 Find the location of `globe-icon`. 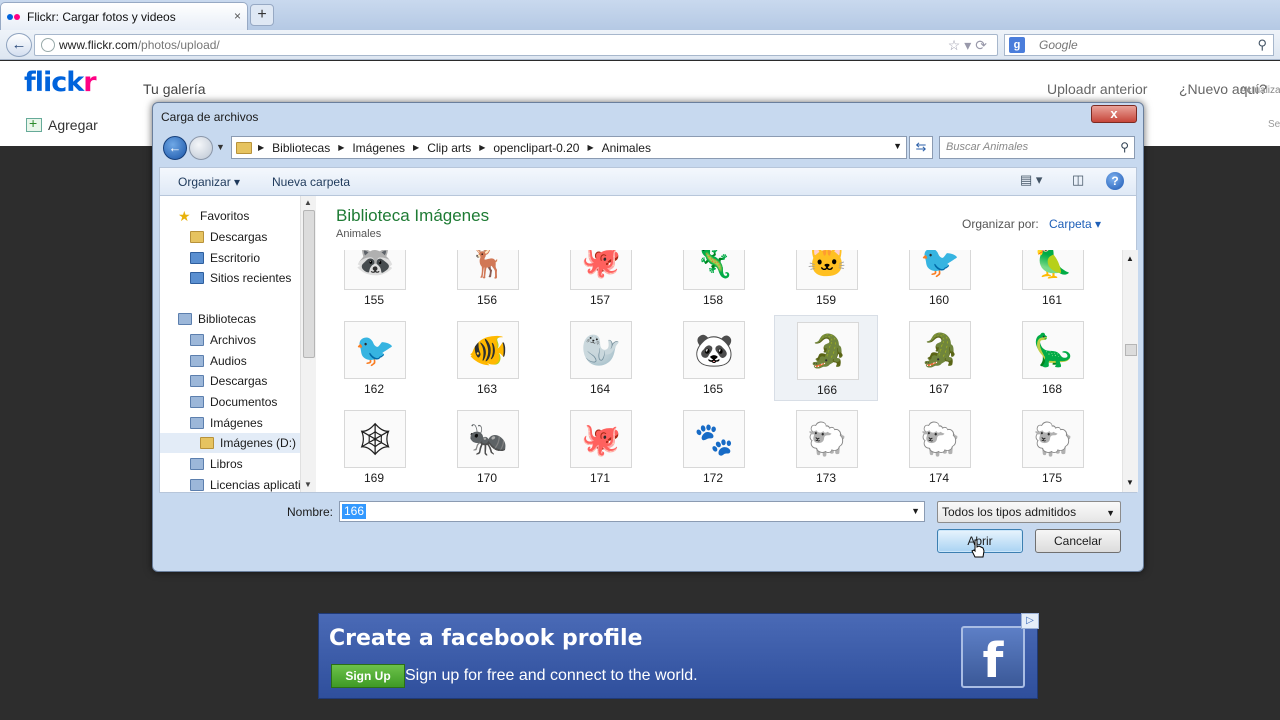

globe-icon is located at coordinates (48, 45).